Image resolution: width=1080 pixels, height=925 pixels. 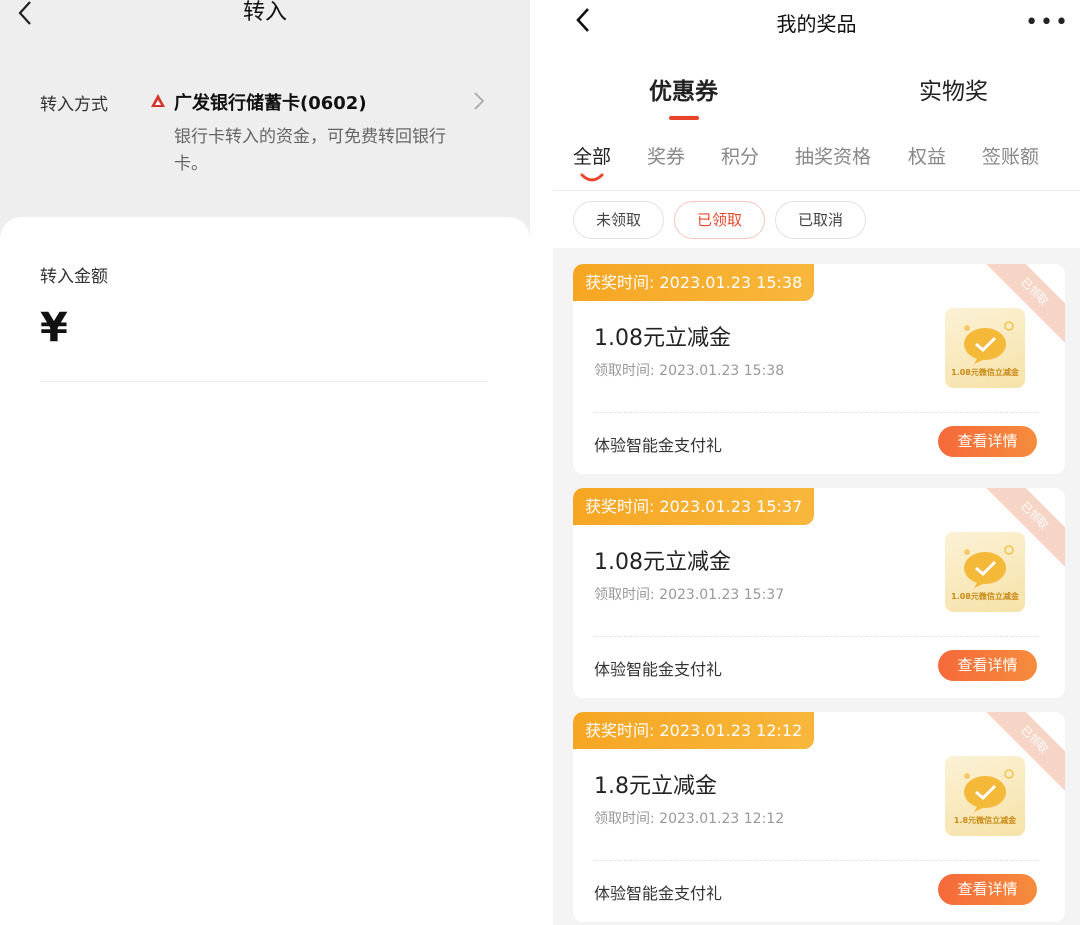 I want to click on tab-coupons: 优惠券, so click(x=683, y=96).